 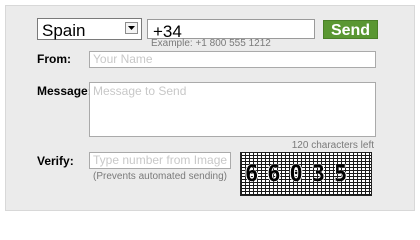 I want to click on country-select: Spain, so click(x=89, y=29).